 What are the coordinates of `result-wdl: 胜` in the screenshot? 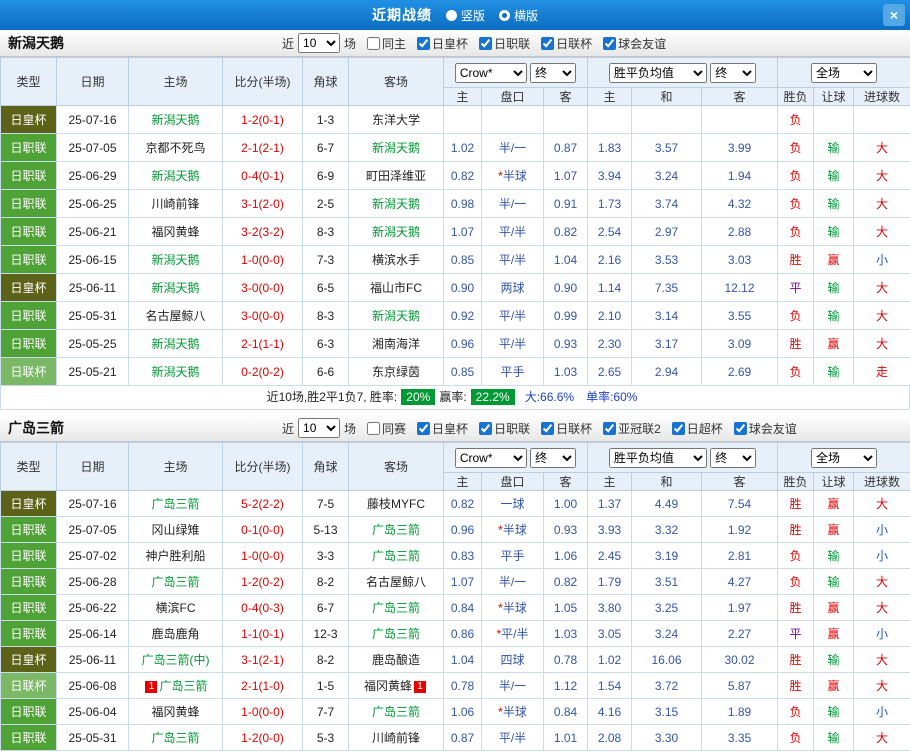 It's located at (796, 343).